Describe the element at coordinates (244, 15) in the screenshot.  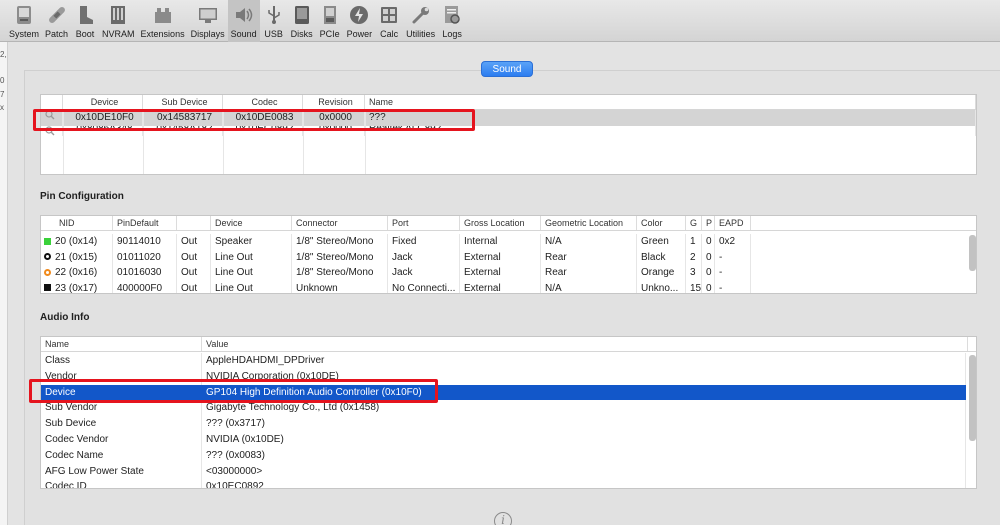
I see `speaker-icon` at that location.